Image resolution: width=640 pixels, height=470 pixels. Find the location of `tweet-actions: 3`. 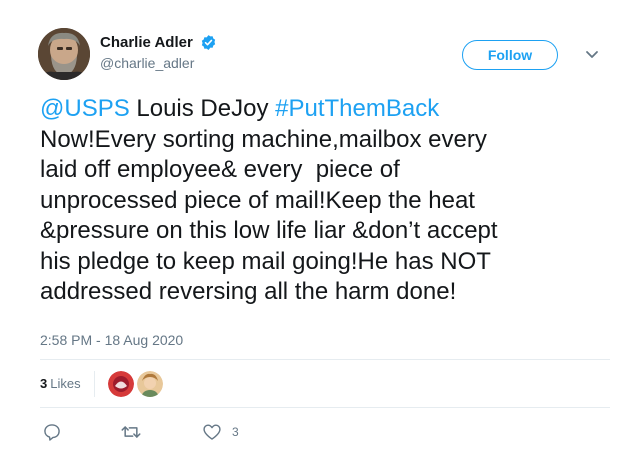

tweet-actions: 3 is located at coordinates (325, 432).